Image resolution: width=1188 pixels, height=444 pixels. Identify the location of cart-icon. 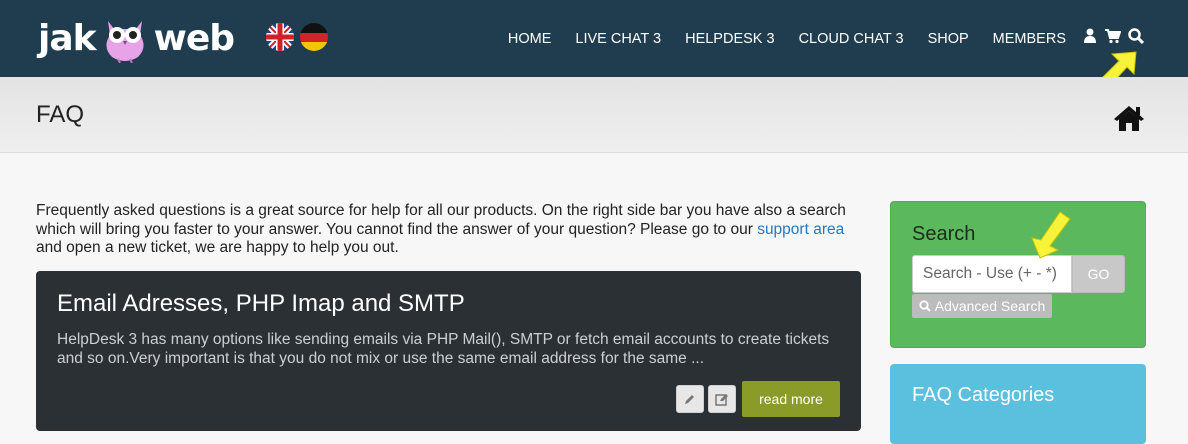
(1113, 36).